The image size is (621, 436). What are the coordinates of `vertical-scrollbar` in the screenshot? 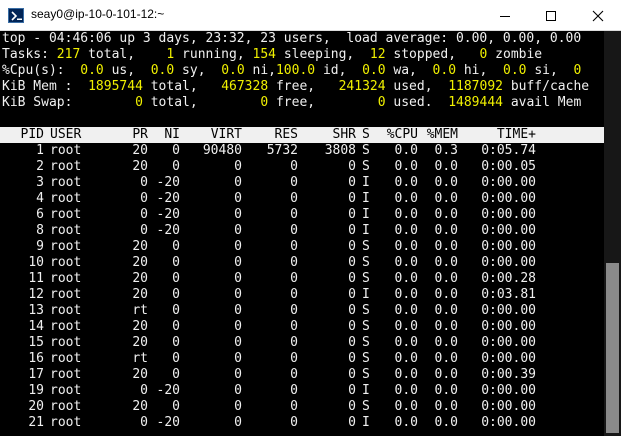 It's located at (612, 233).